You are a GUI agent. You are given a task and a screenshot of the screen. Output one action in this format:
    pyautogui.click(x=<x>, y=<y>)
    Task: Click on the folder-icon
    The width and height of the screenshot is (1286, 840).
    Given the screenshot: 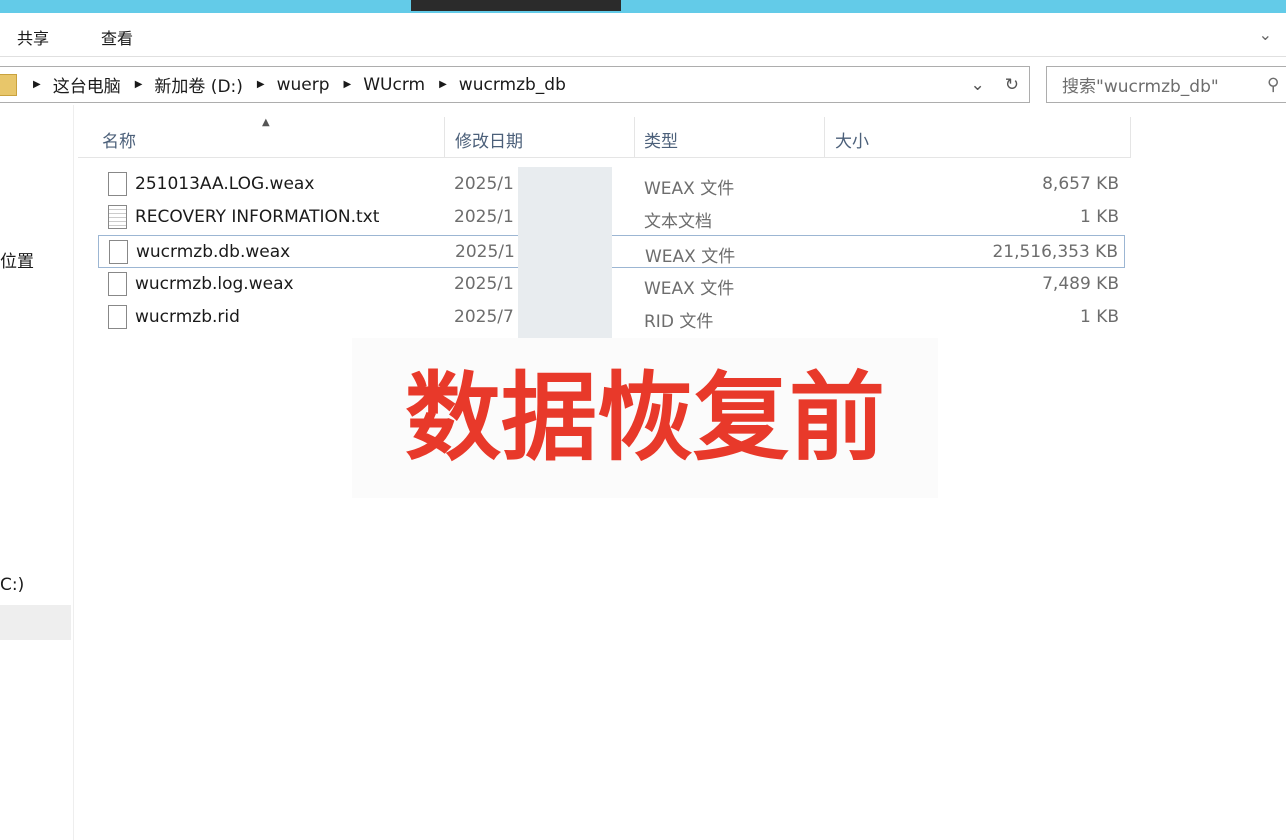 What is the action you would take?
    pyautogui.click(x=8, y=84)
    